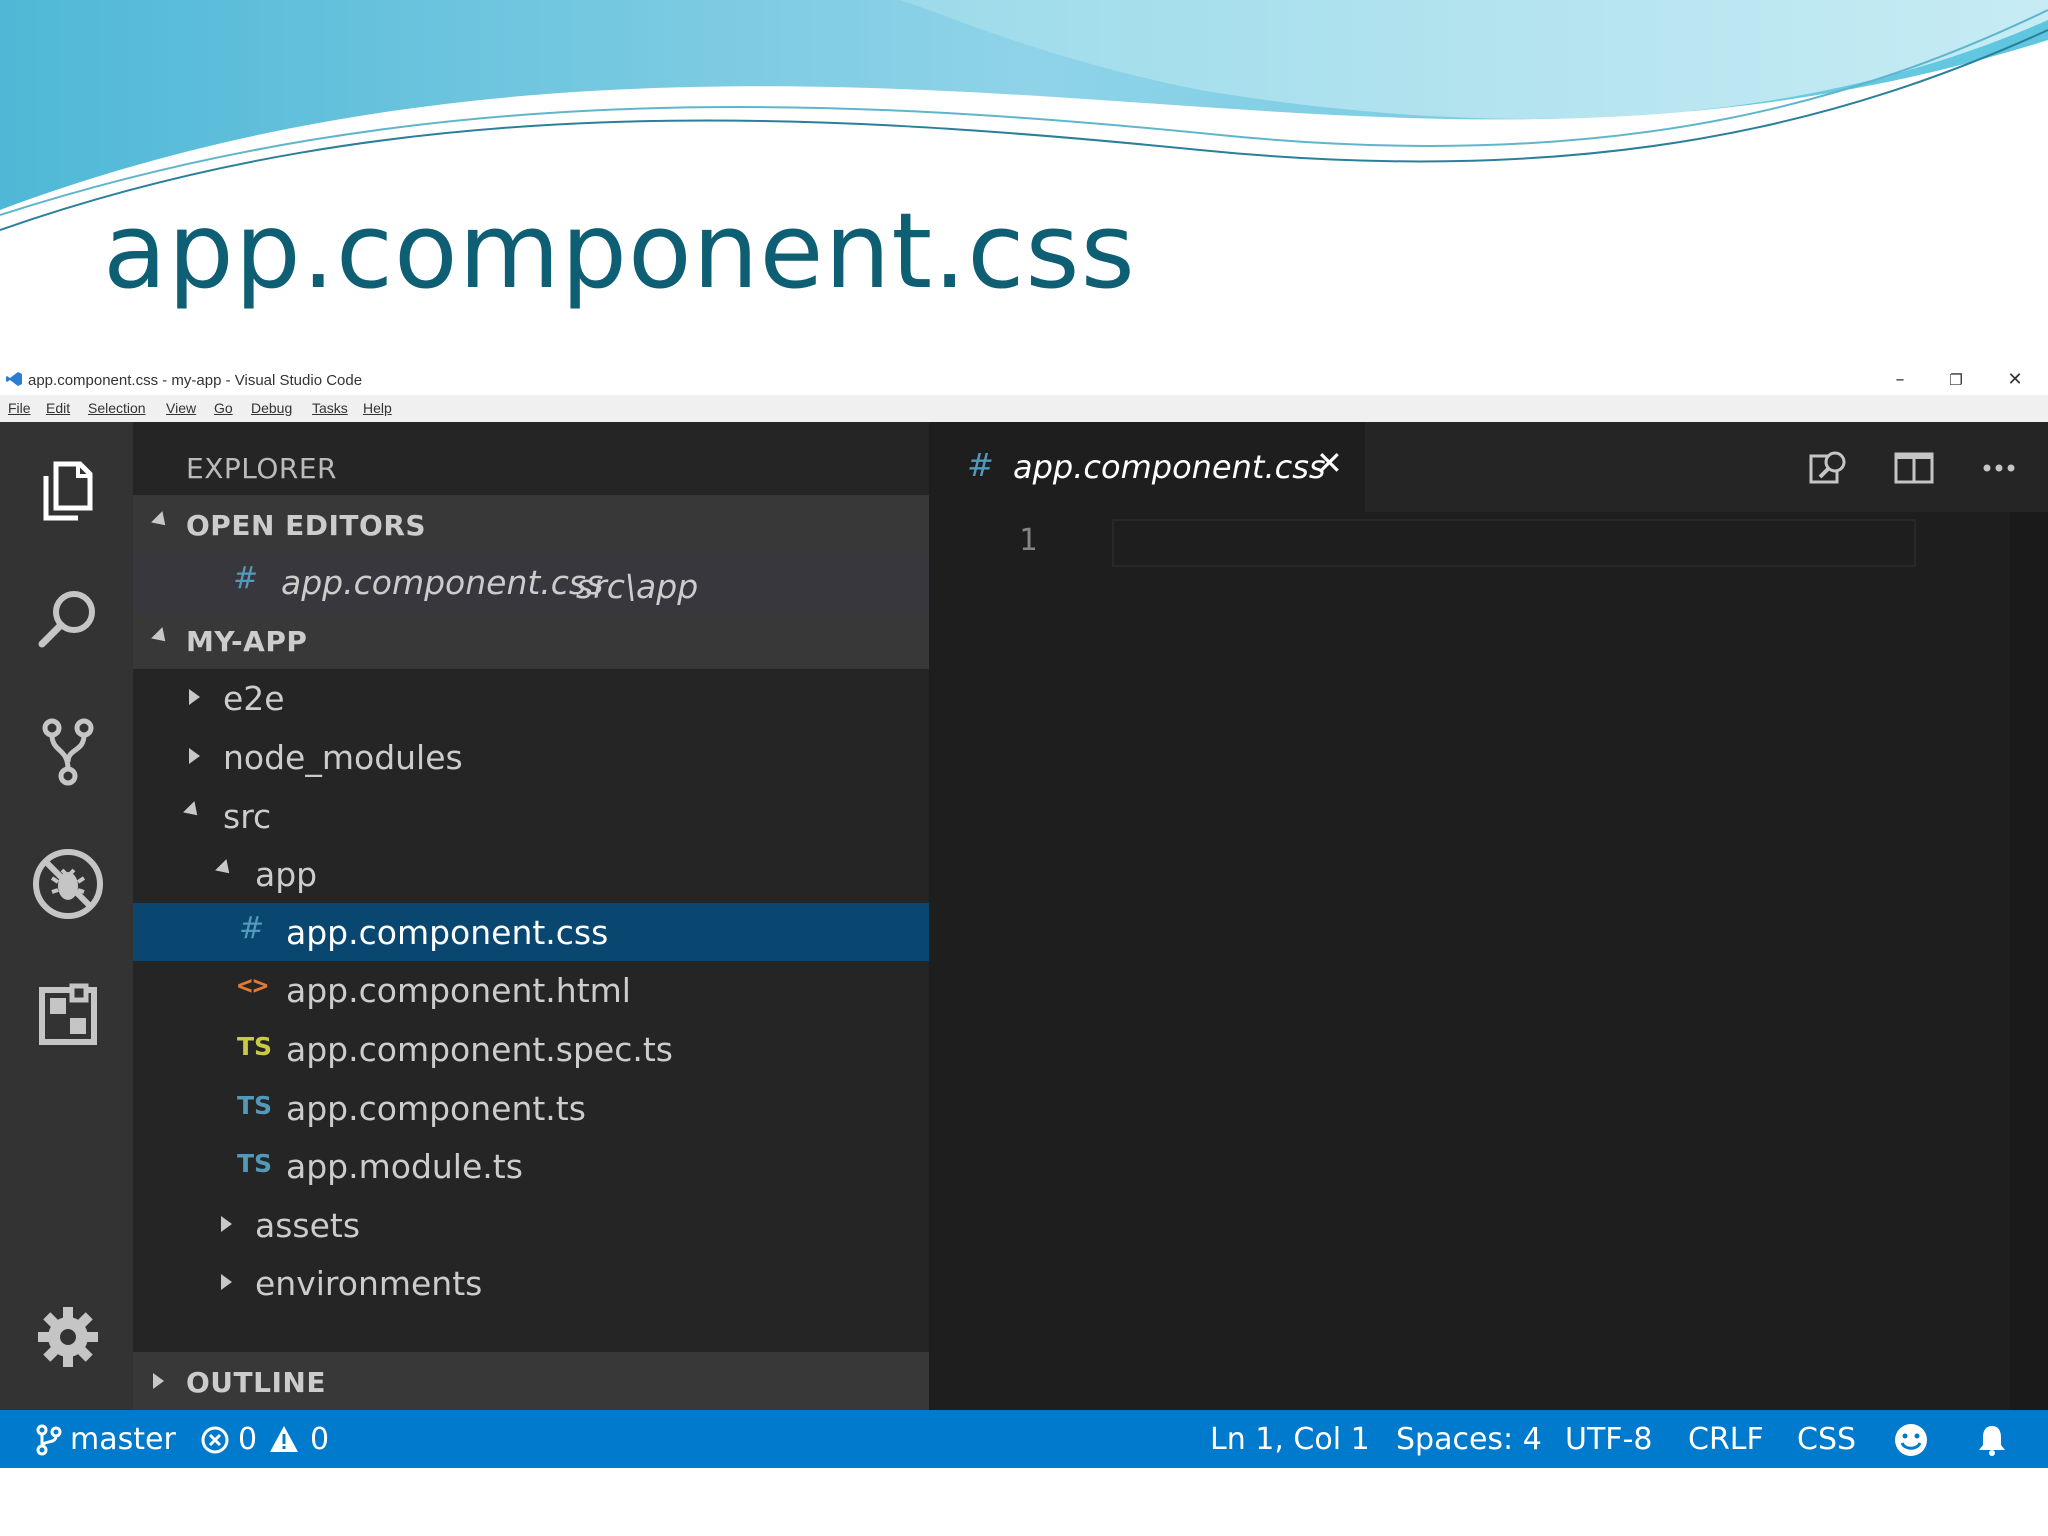  I want to click on branch-name: master, so click(123, 1439).